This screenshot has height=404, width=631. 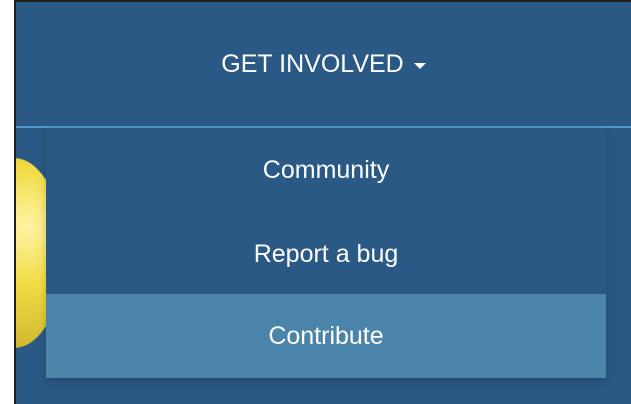 I want to click on menu-item-label: Community, so click(x=326, y=169).